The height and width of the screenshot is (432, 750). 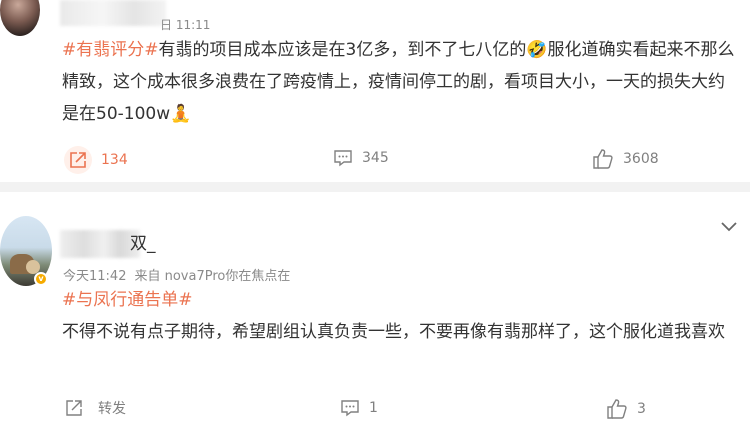 What do you see at coordinates (143, 241) in the screenshot?
I see `username-suffix: 双_` at bounding box center [143, 241].